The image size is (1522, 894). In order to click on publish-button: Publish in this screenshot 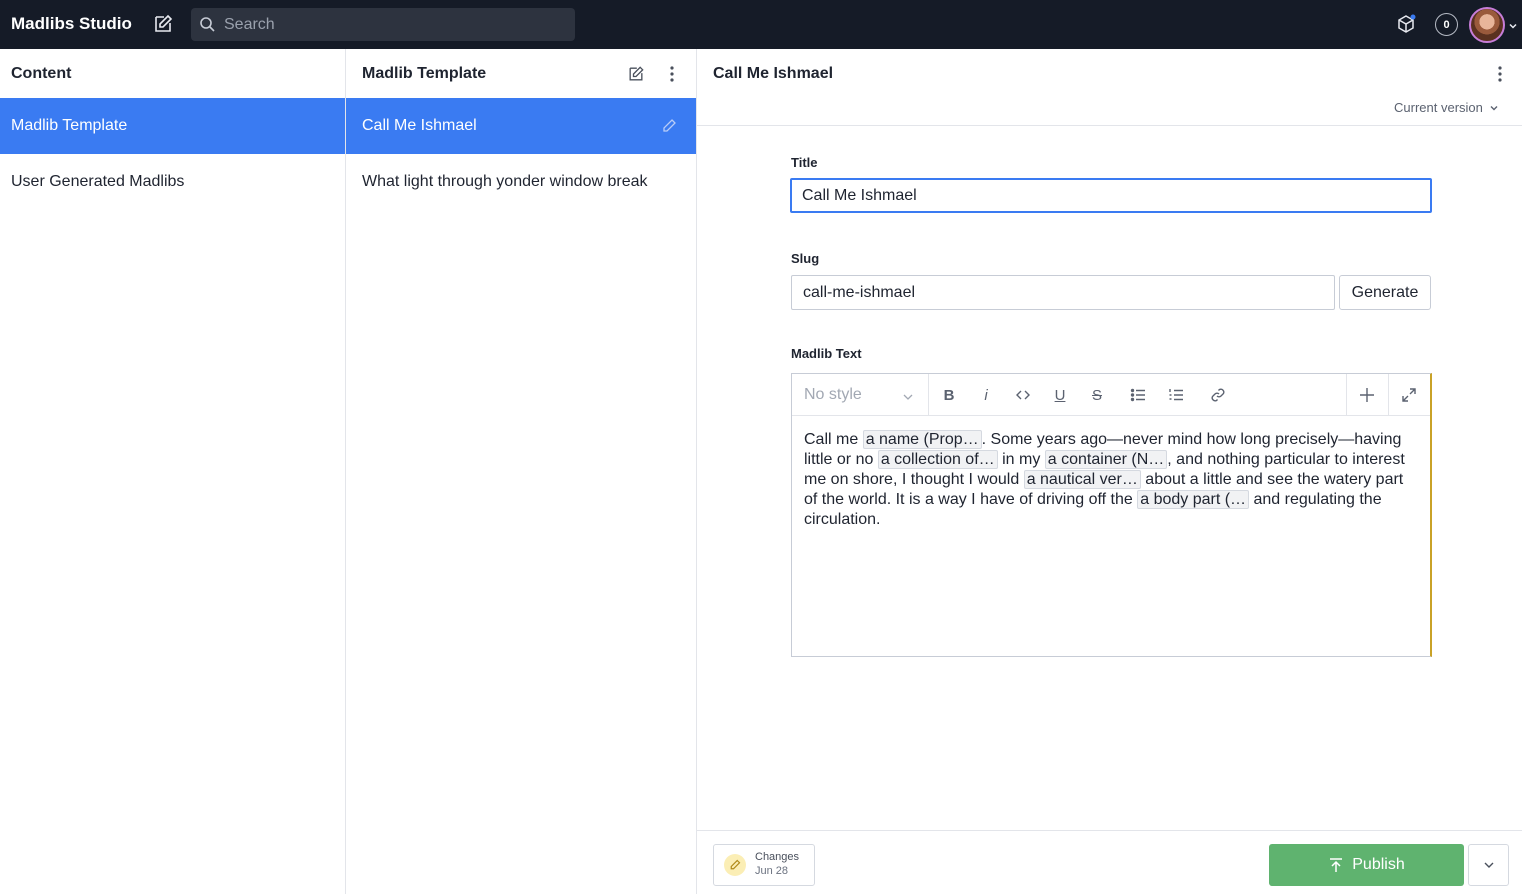, I will do `click(1366, 865)`.